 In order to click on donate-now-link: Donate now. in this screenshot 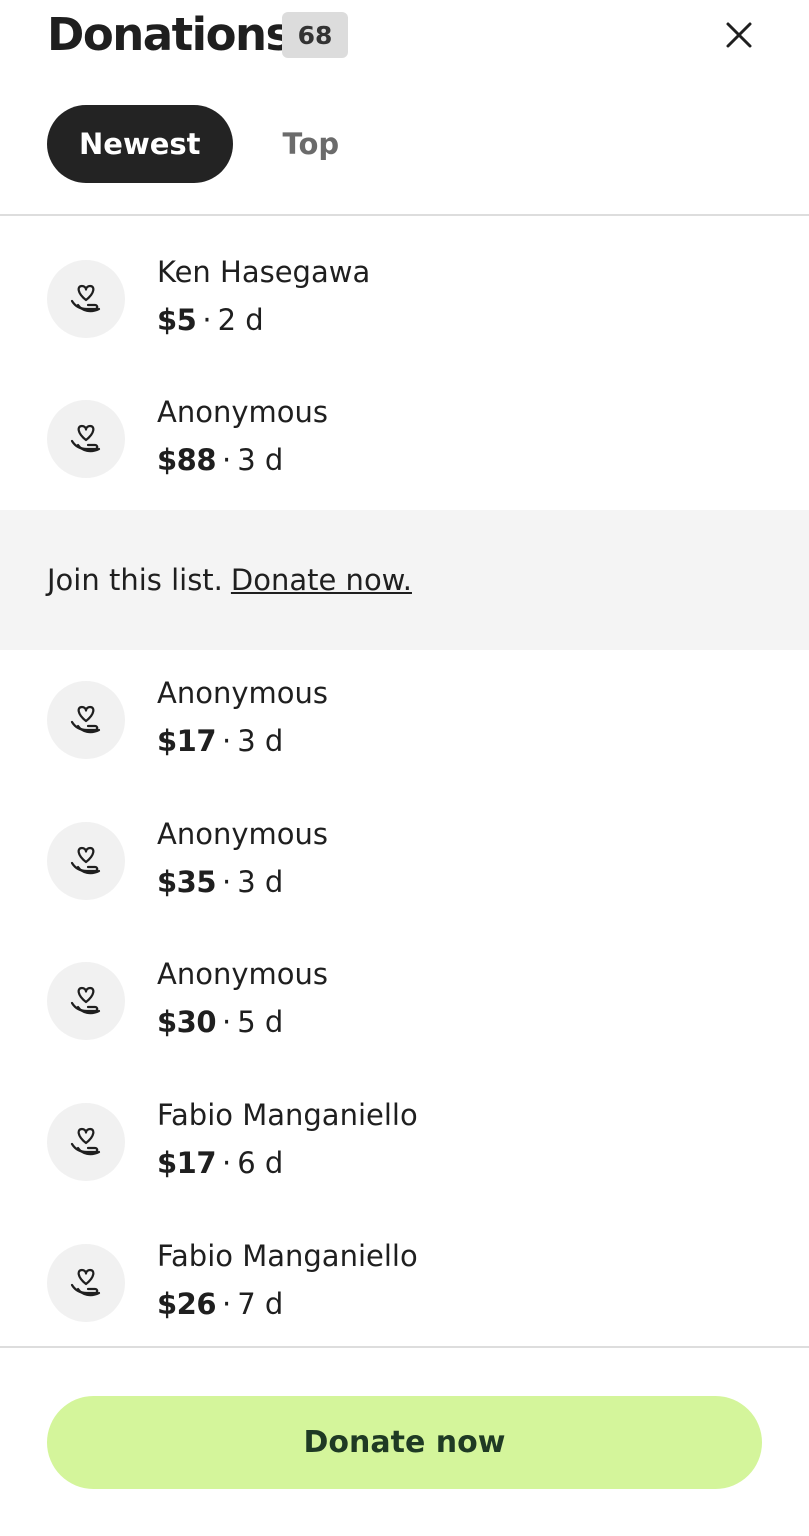, I will do `click(321, 580)`.